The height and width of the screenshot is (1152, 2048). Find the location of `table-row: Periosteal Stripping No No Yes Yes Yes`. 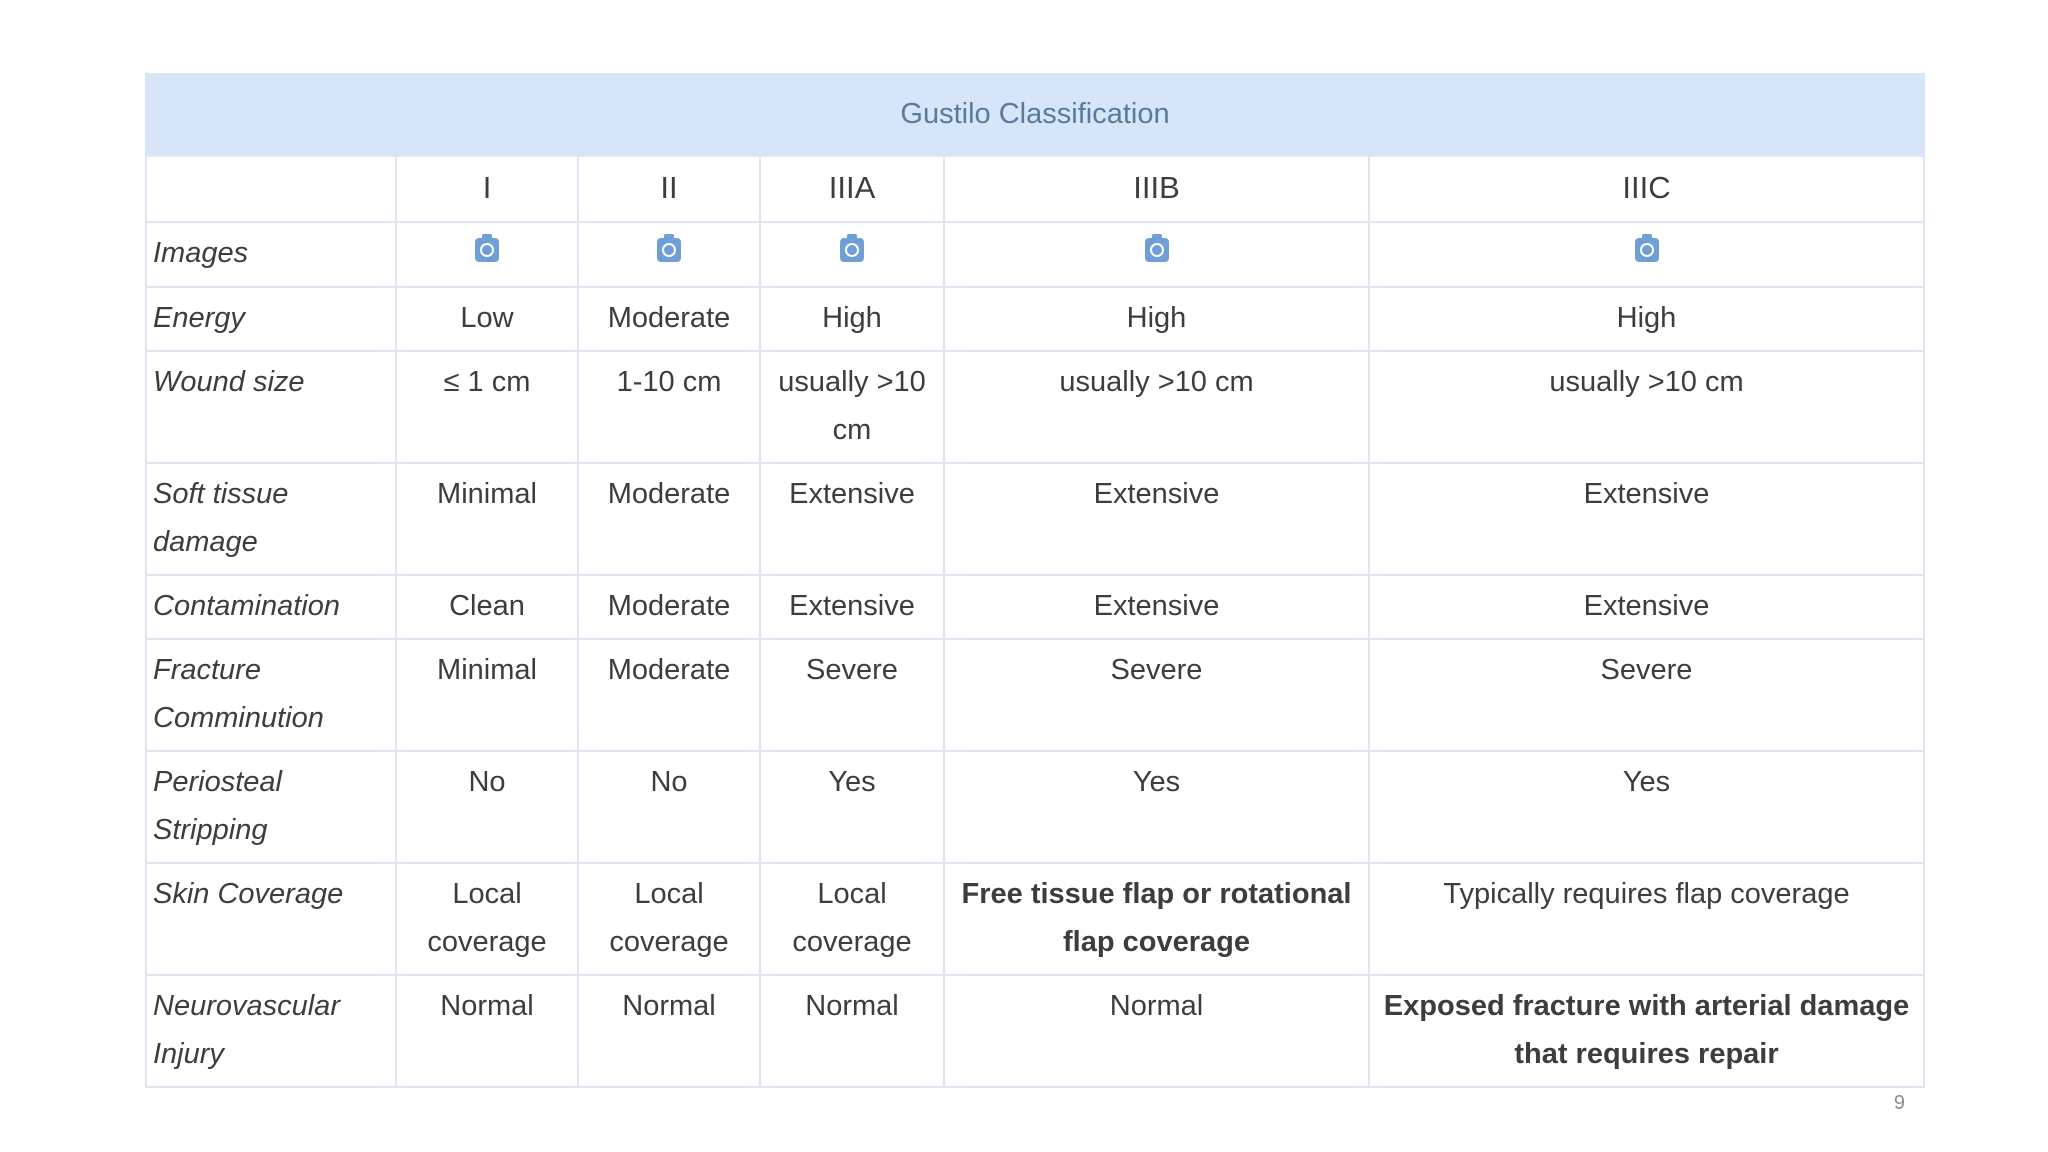

table-row: Periosteal Stripping No No Yes Yes Yes is located at coordinates (1035, 807).